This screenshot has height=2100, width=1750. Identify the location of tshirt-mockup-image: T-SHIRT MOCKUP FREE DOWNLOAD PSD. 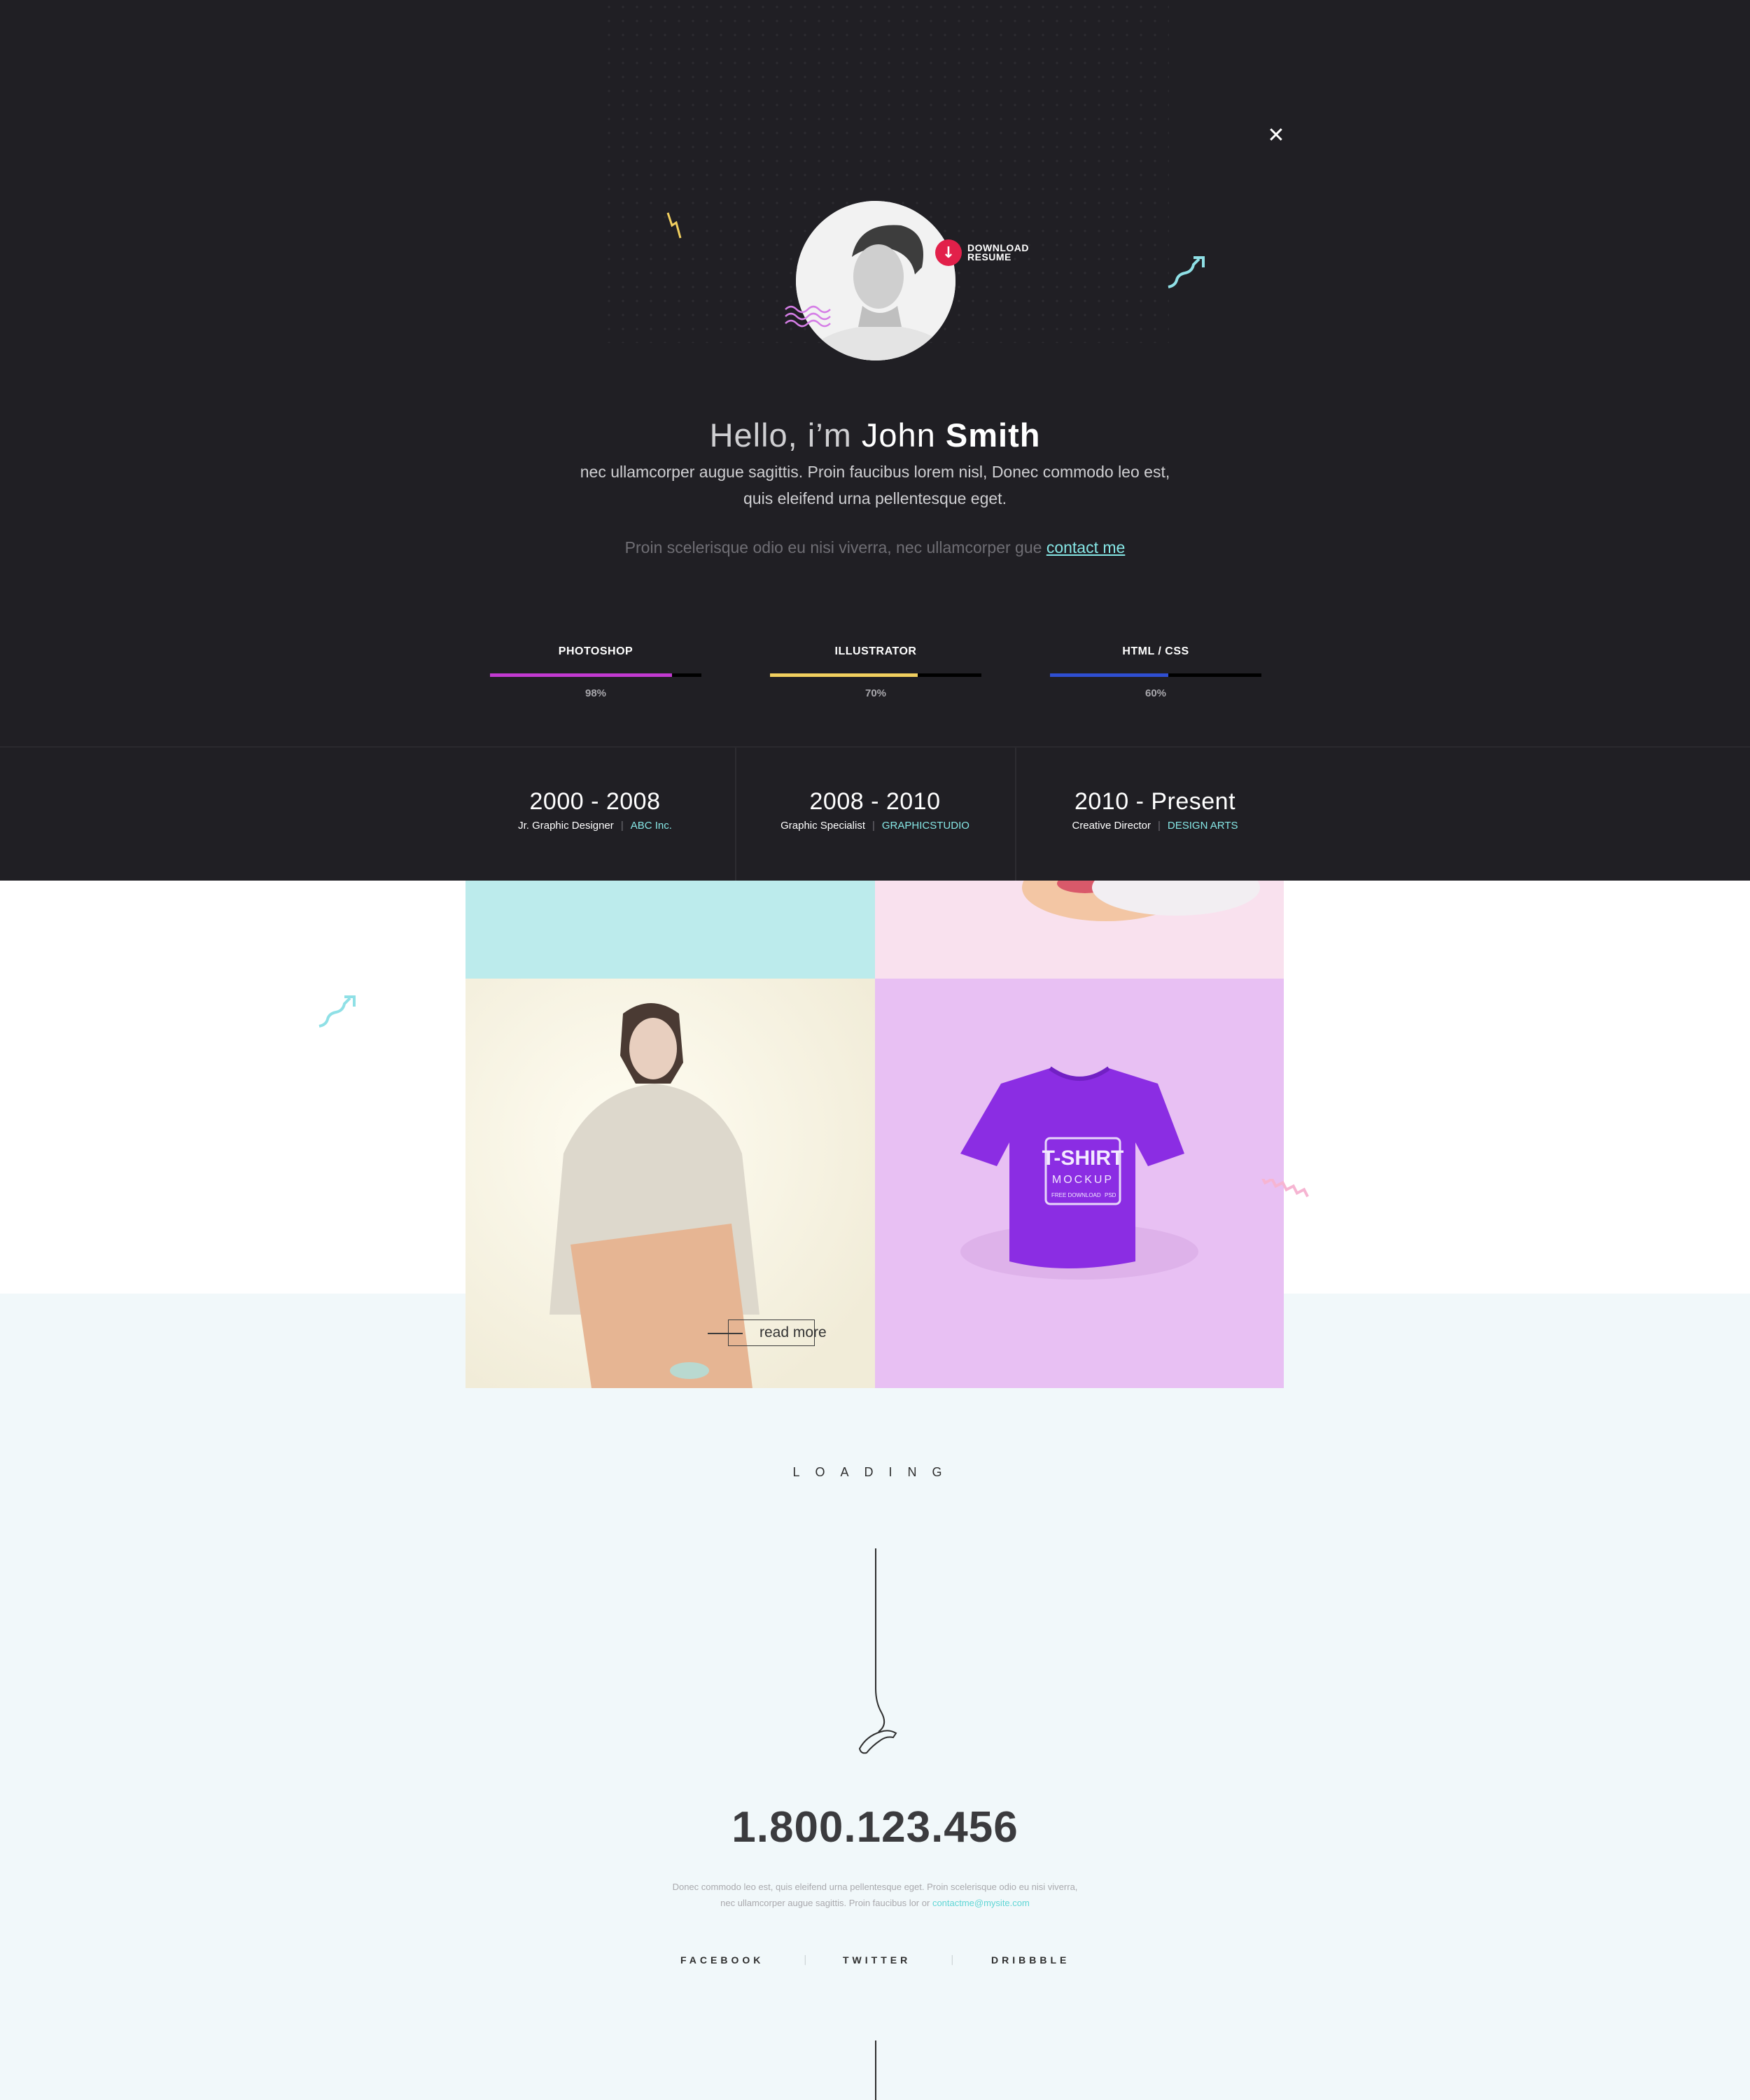
(1079, 1173).